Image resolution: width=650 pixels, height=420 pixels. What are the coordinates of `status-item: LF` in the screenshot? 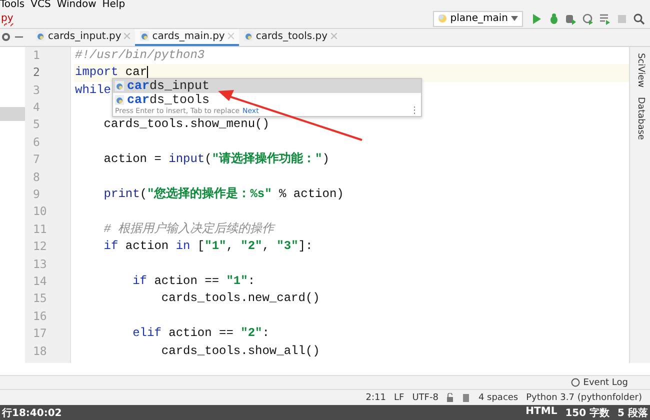 It's located at (399, 397).